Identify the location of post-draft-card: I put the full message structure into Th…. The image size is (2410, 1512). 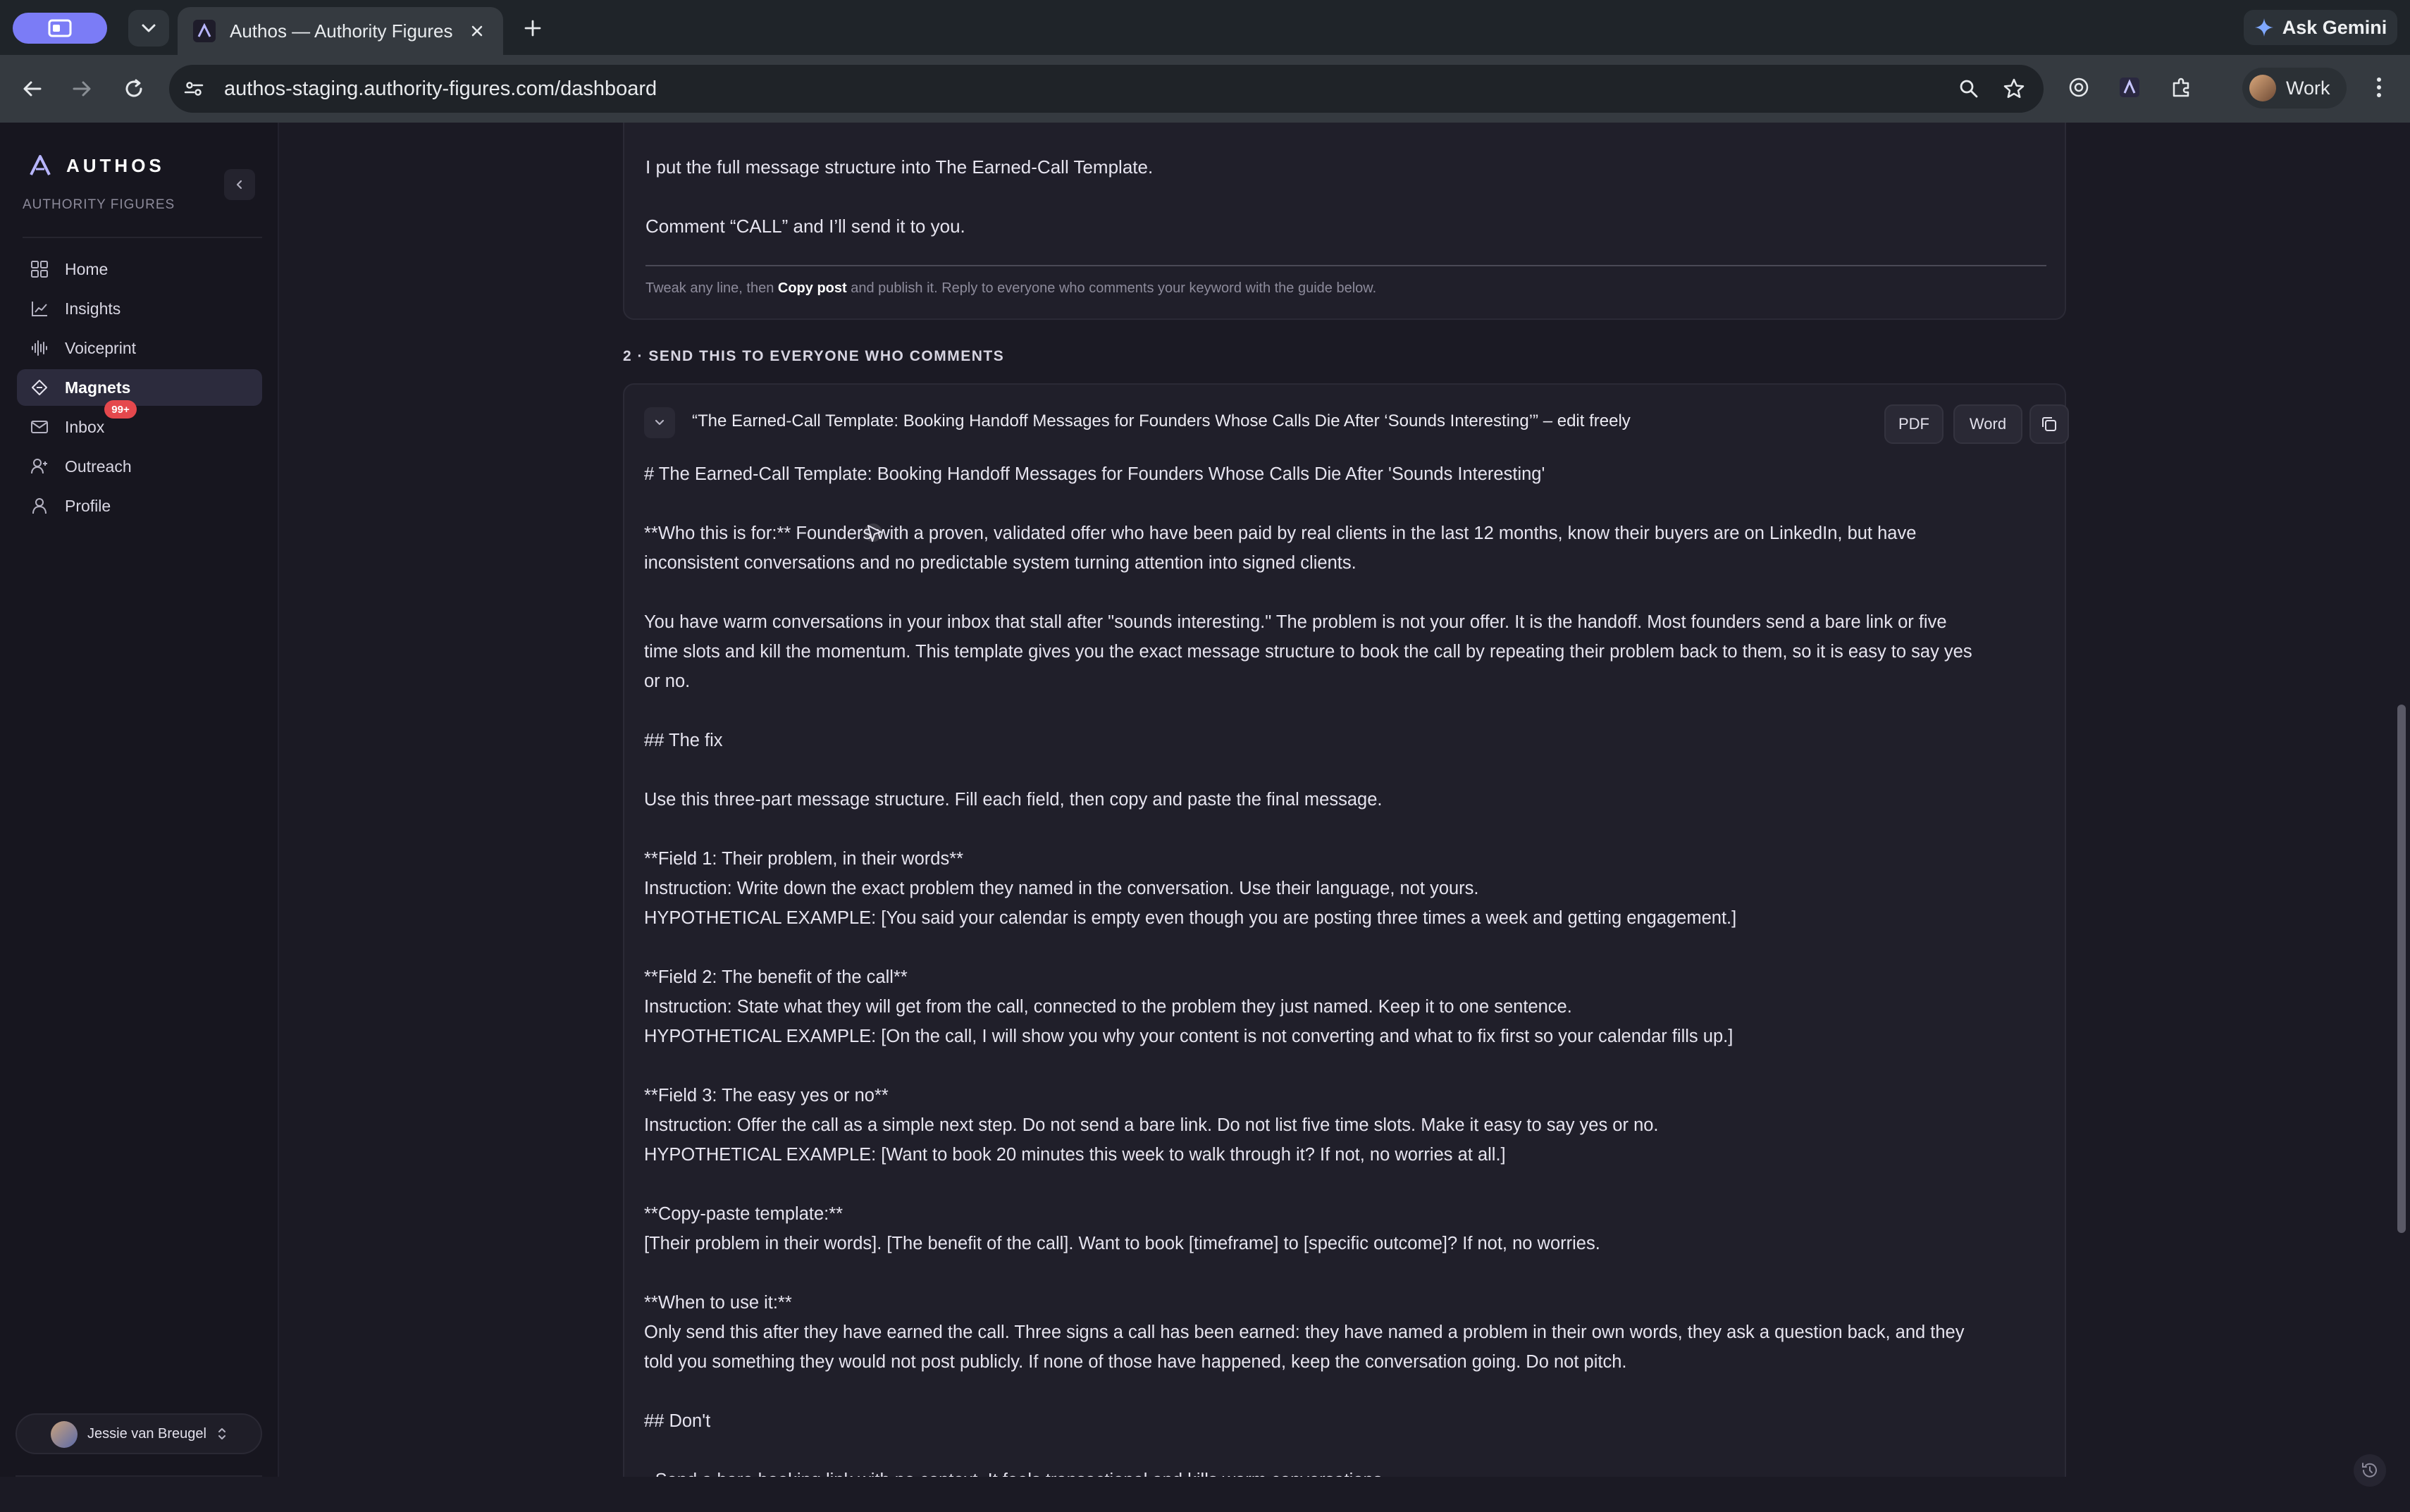
(1345, 221).